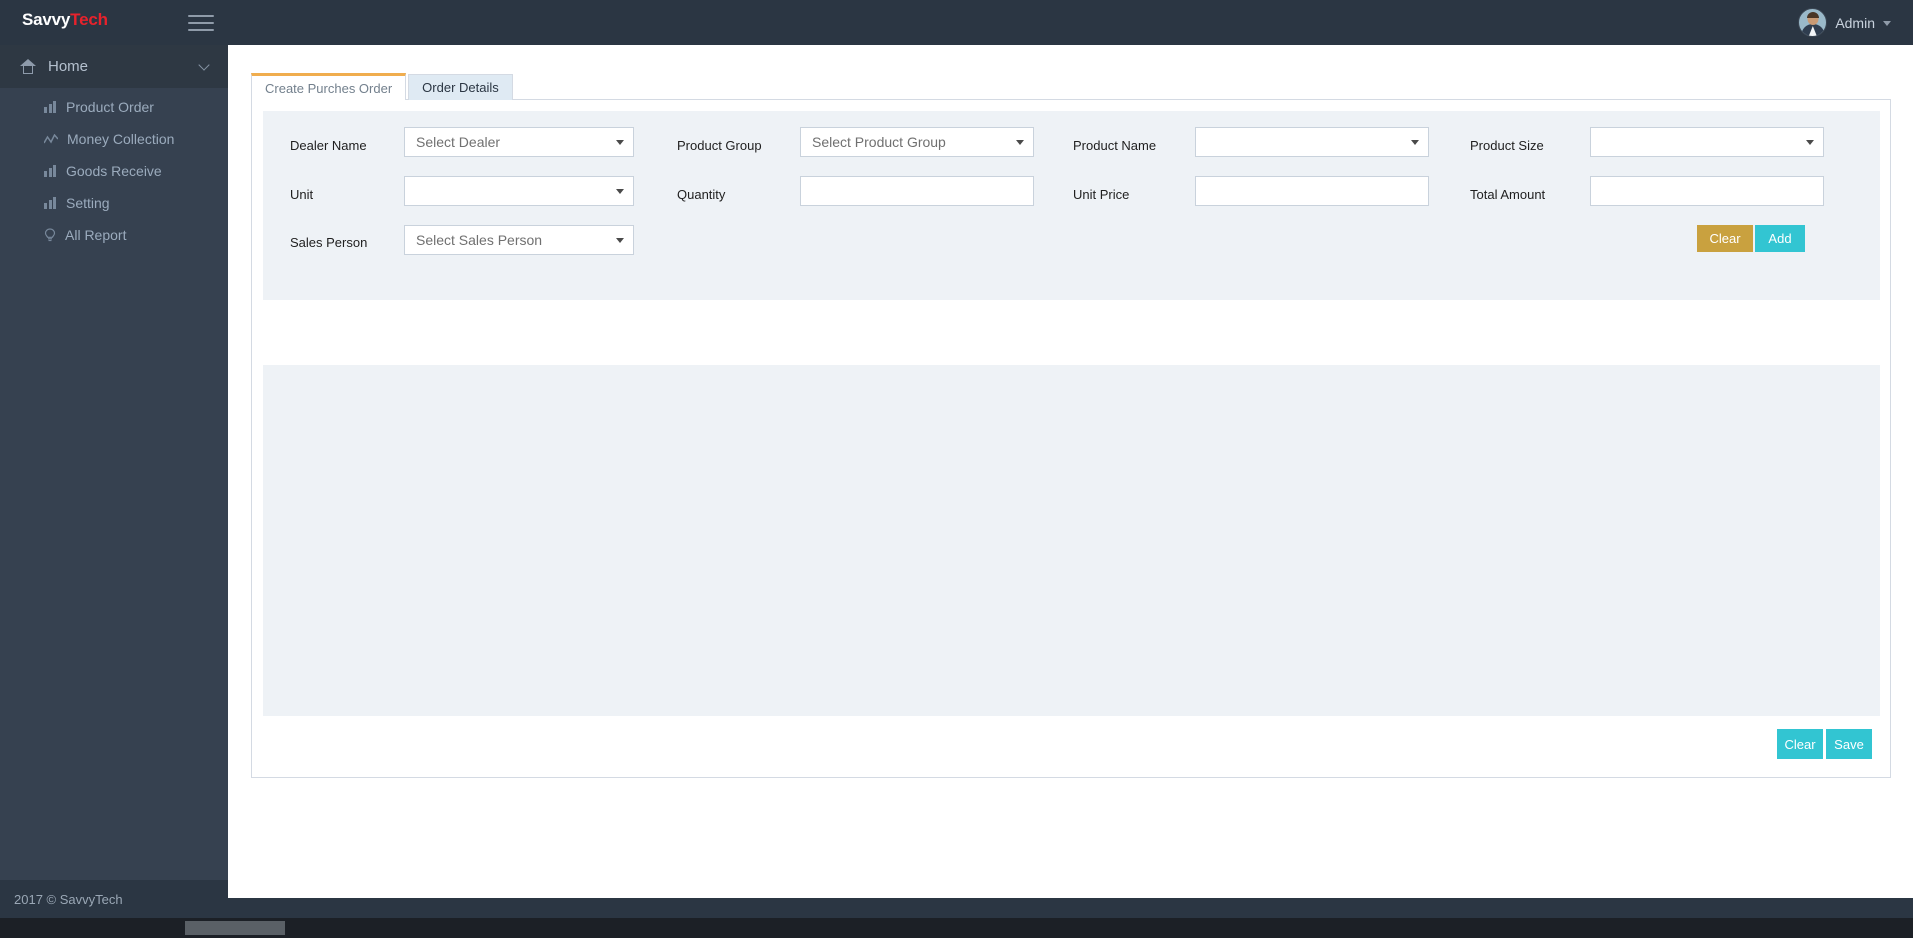  Describe the element at coordinates (96, 235) in the screenshot. I see `sidebar-item-label: All Report` at that location.